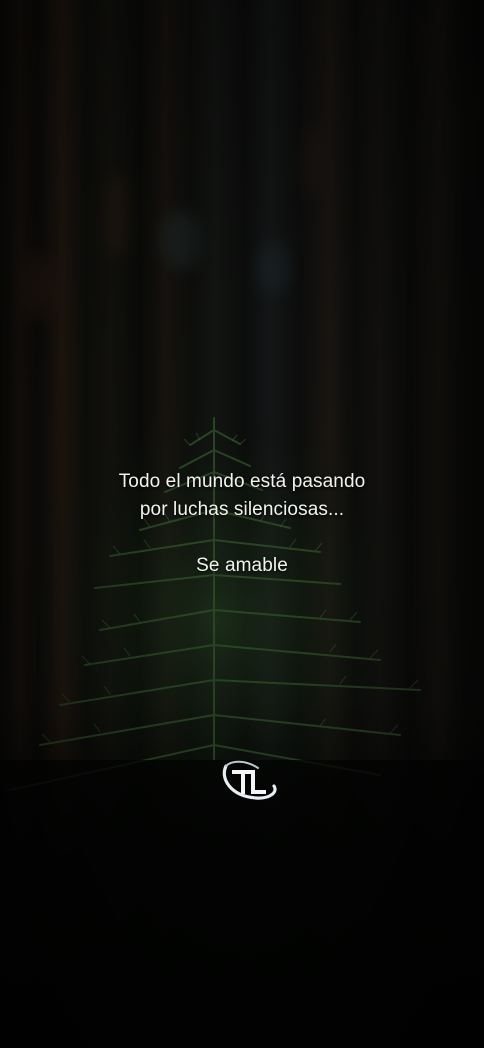  Describe the element at coordinates (249, 780) in the screenshot. I see `tl-monogram-logo-icon` at that location.